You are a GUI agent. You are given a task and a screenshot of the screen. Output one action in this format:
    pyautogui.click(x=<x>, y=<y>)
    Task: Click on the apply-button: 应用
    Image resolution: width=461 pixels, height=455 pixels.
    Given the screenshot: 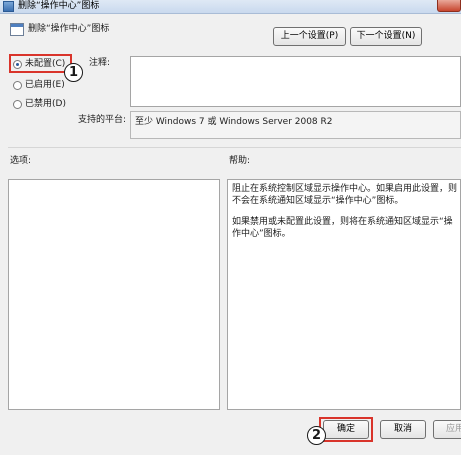 What is the action you would take?
    pyautogui.click(x=447, y=429)
    